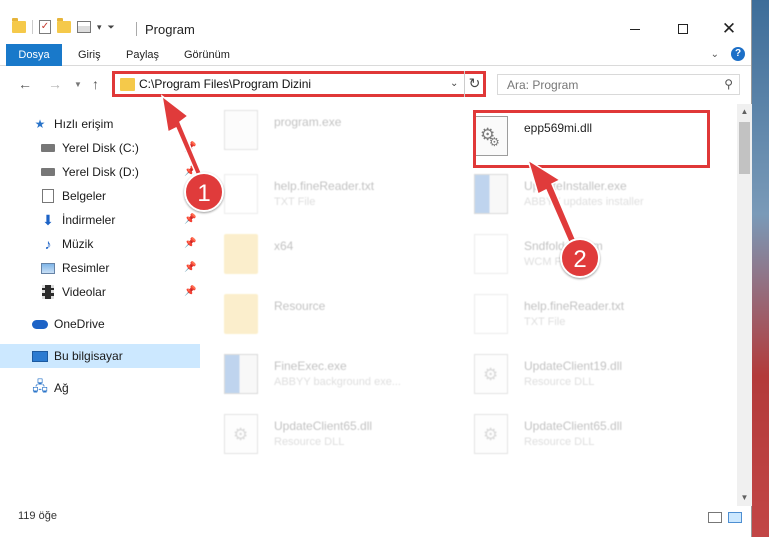  Describe the element at coordinates (580, 258) in the screenshot. I see `annotation-badge-2: 2` at that location.